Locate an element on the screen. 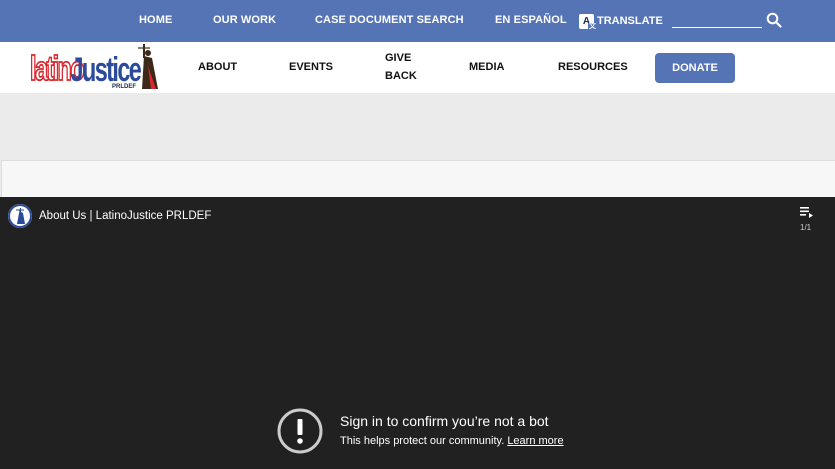 The width and height of the screenshot is (835, 469). nav-link-back-line: BACK is located at coordinates (401, 76).